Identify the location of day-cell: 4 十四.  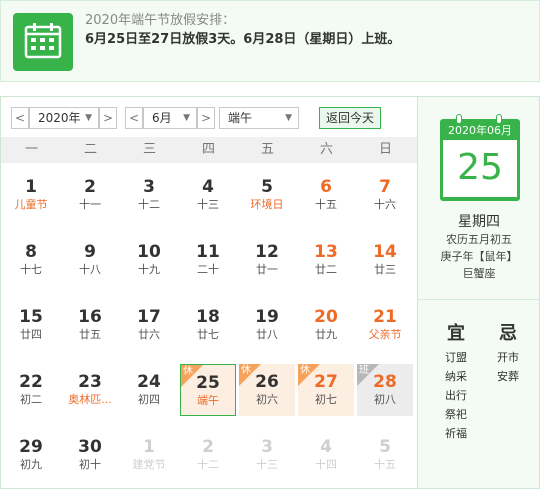
(326, 455).